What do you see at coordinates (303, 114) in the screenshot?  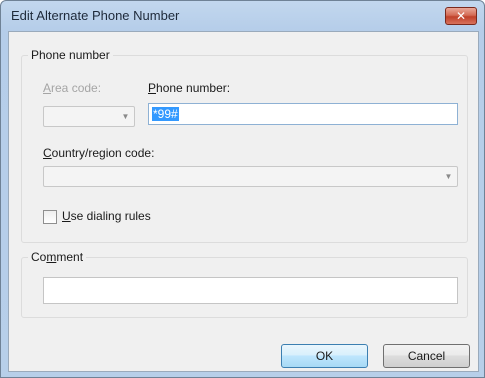 I see `phone-number-field: *99#` at bounding box center [303, 114].